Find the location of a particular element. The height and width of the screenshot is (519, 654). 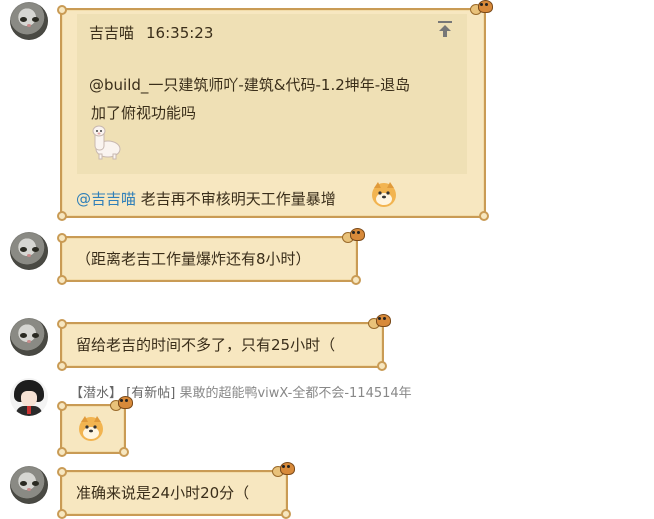

mention-link: @吉吉喵 is located at coordinates (106, 199).